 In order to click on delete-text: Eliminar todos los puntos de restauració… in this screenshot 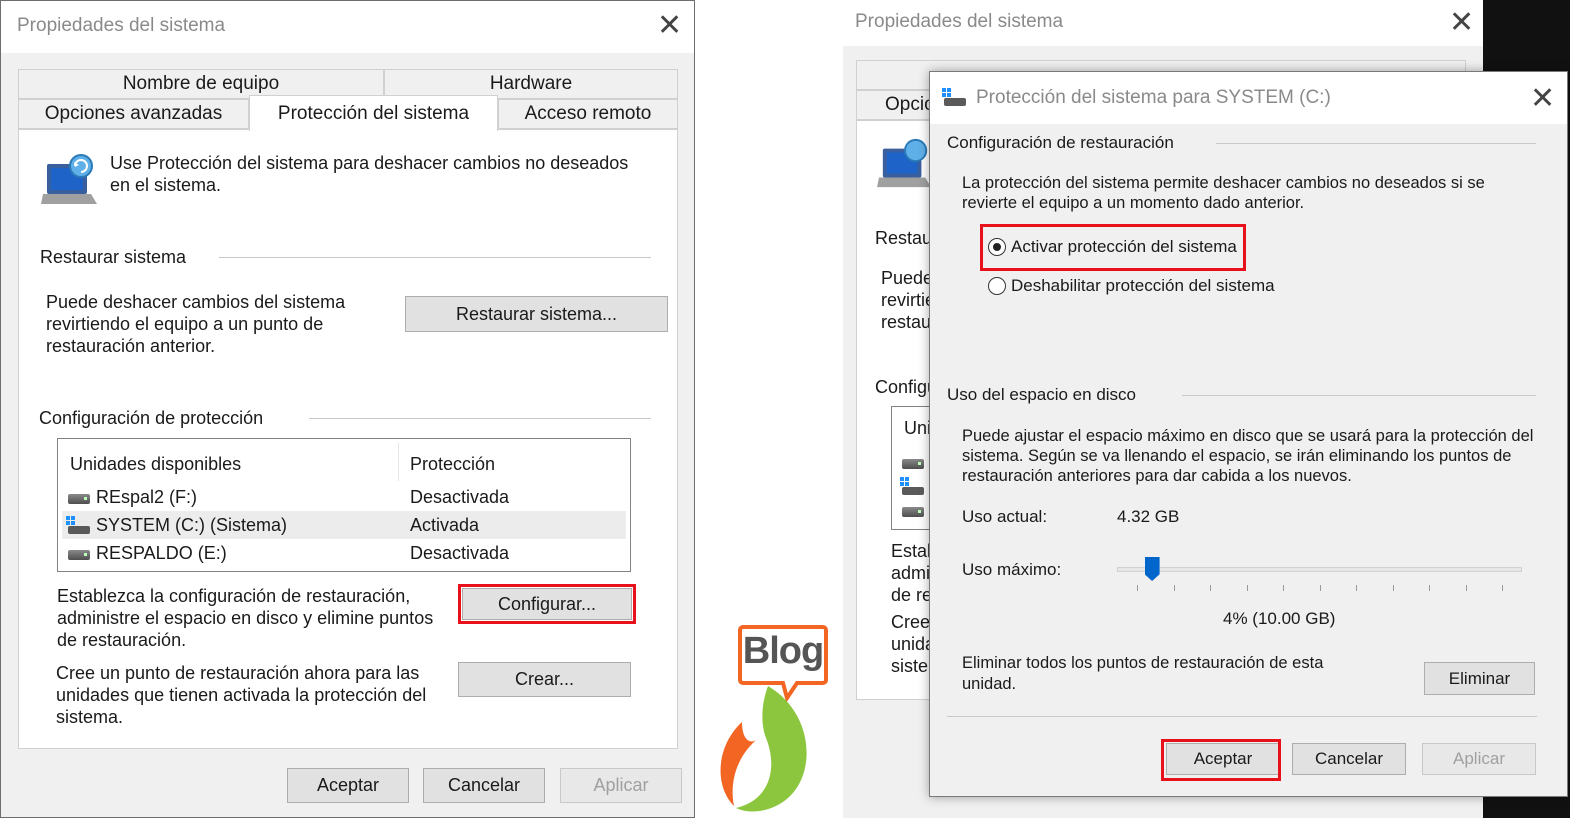, I will do `click(1143, 673)`.